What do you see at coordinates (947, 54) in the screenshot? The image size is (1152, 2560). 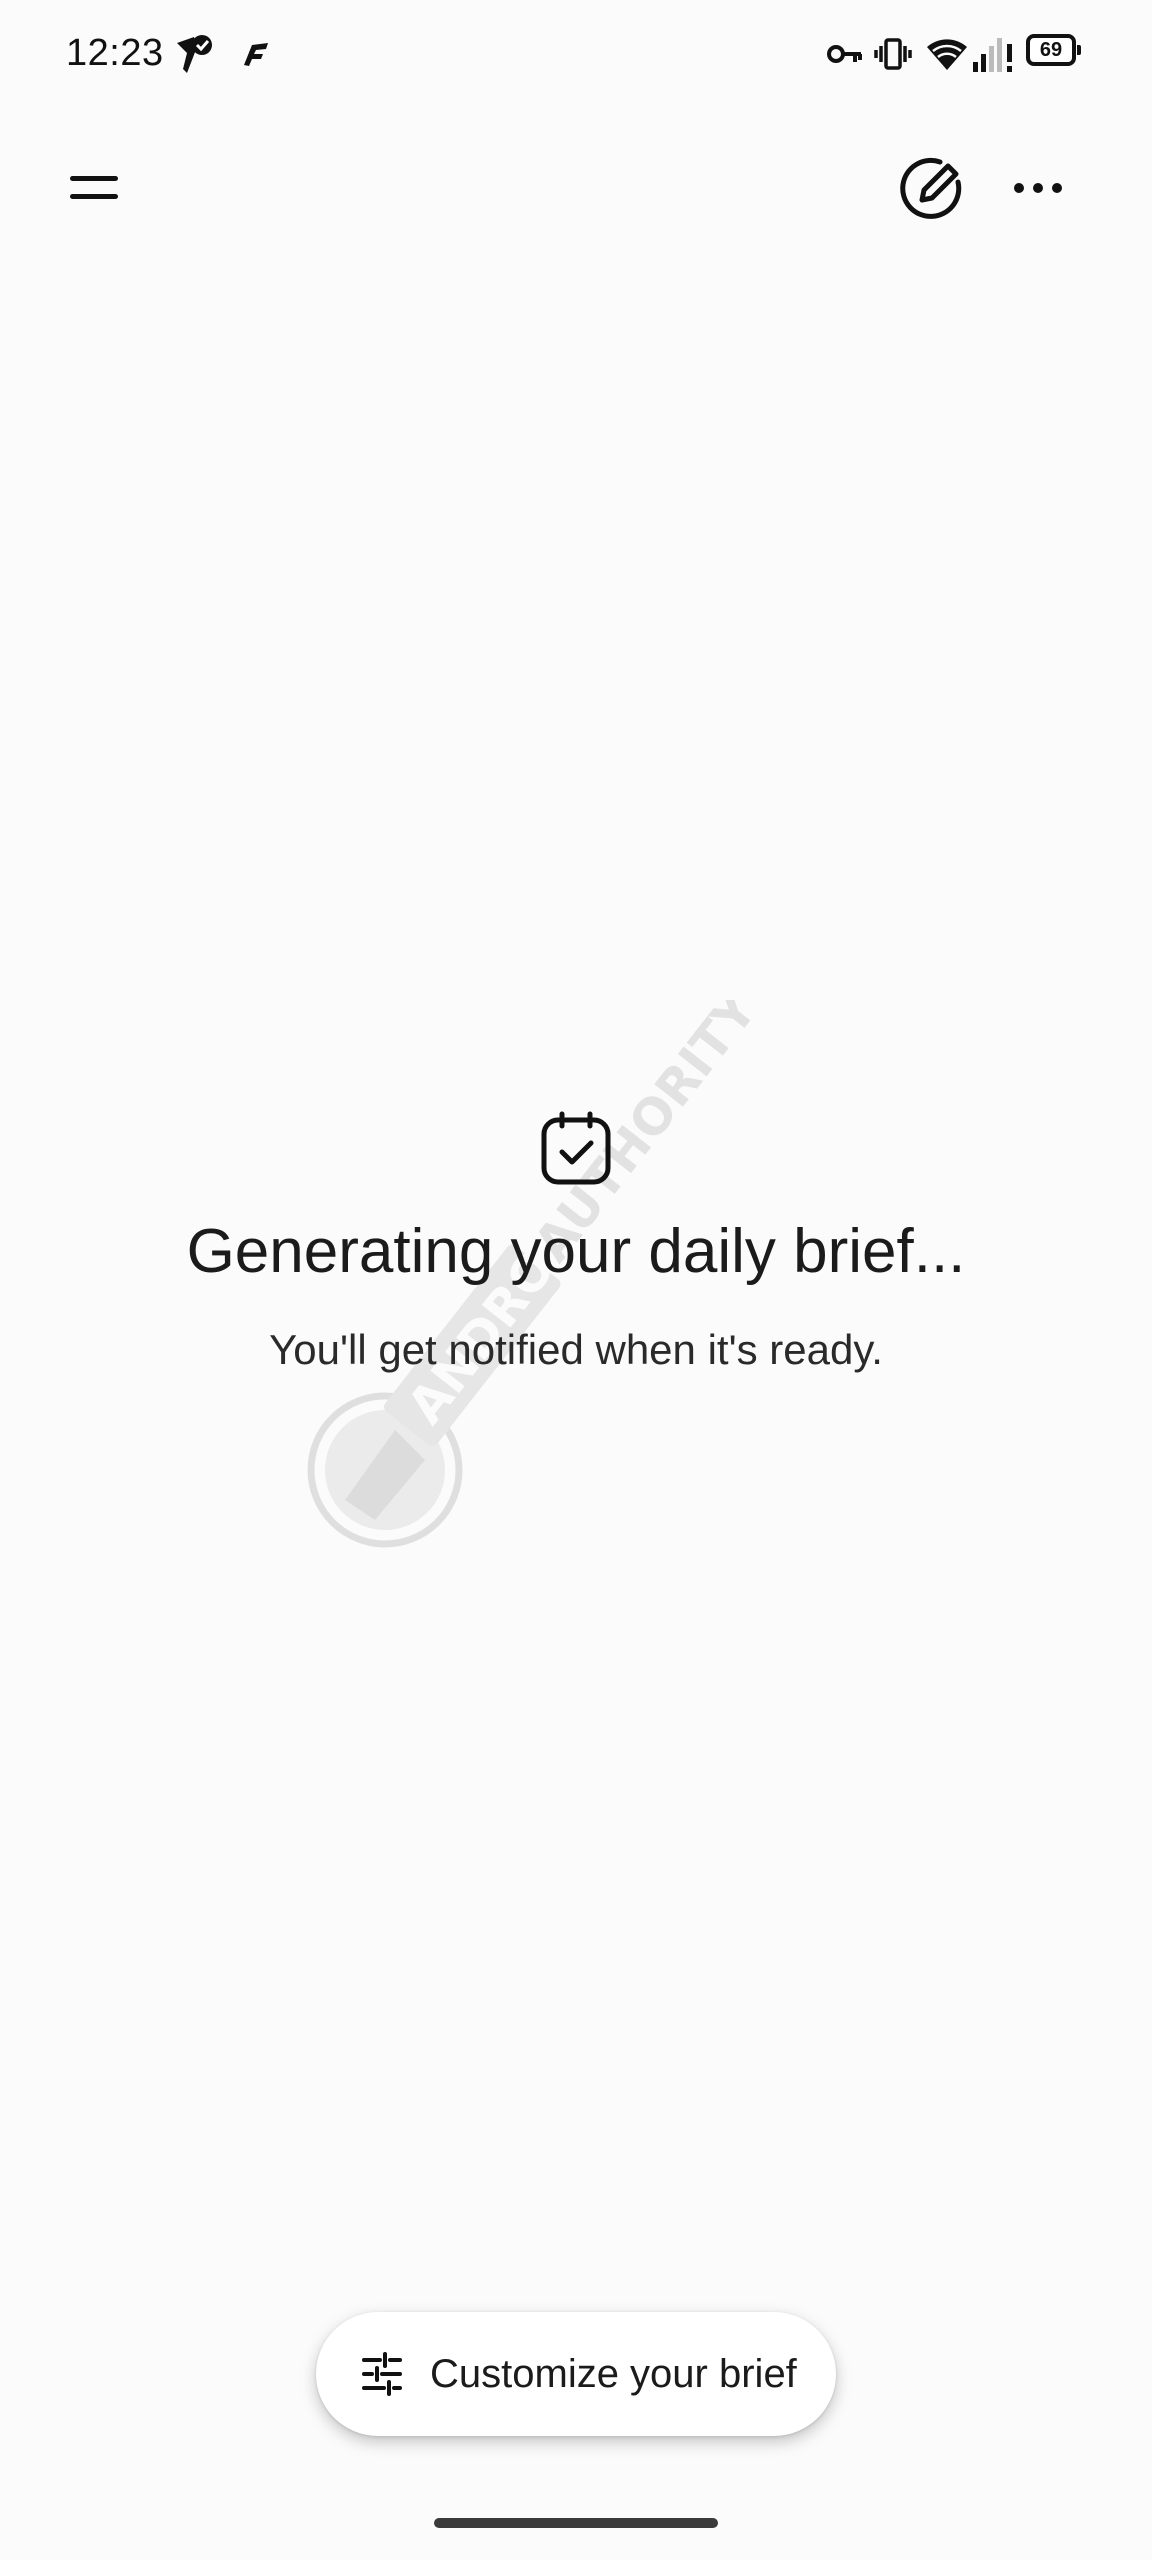 I see `wifi-icon` at bounding box center [947, 54].